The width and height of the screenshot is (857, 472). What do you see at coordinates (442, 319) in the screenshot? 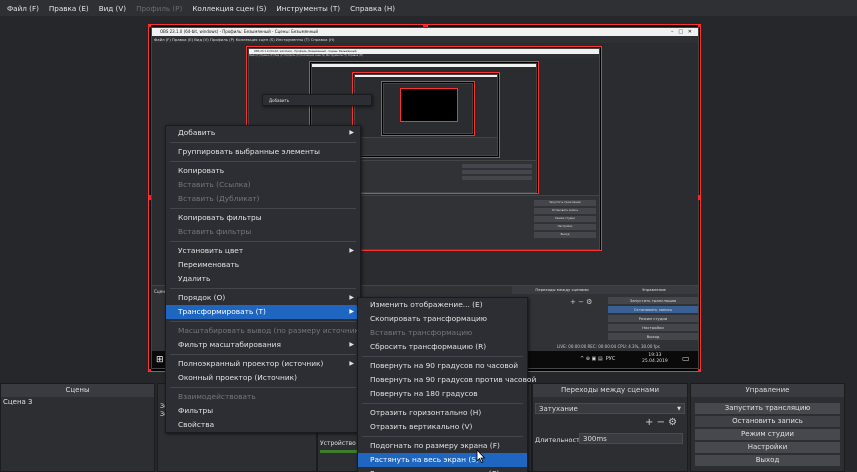
I see `transform-menu-item: Скопировать трансформацию` at bounding box center [442, 319].